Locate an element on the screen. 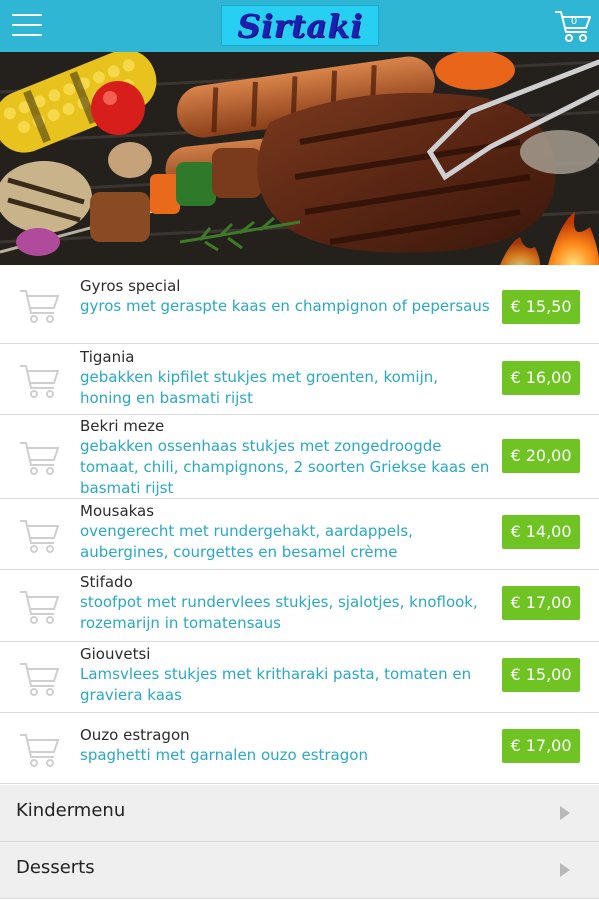 This screenshot has height=900, width=599. dish-name: Bekri meze is located at coordinates (122, 426).